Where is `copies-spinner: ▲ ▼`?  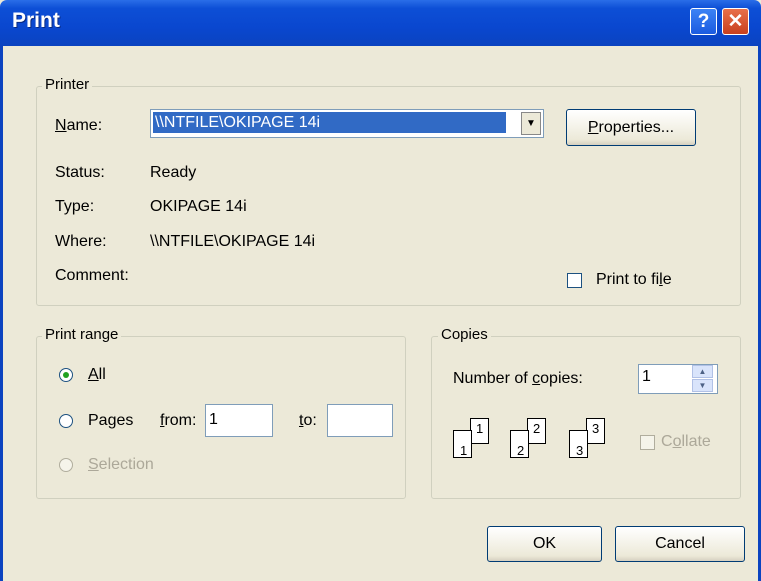
copies-spinner: ▲ ▼ is located at coordinates (703, 379).